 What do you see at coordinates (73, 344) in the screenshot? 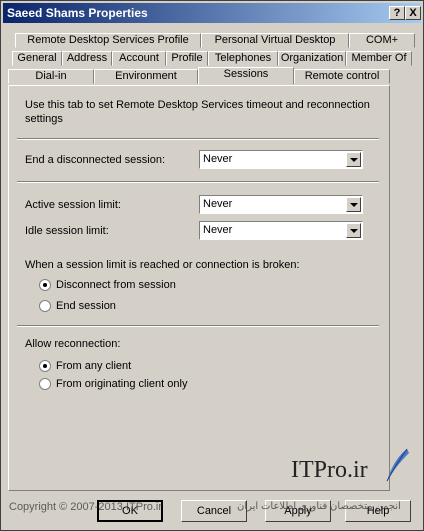
I see `allow-reconnect-label: Allow reconnection:` at bounding box center [73, 344].